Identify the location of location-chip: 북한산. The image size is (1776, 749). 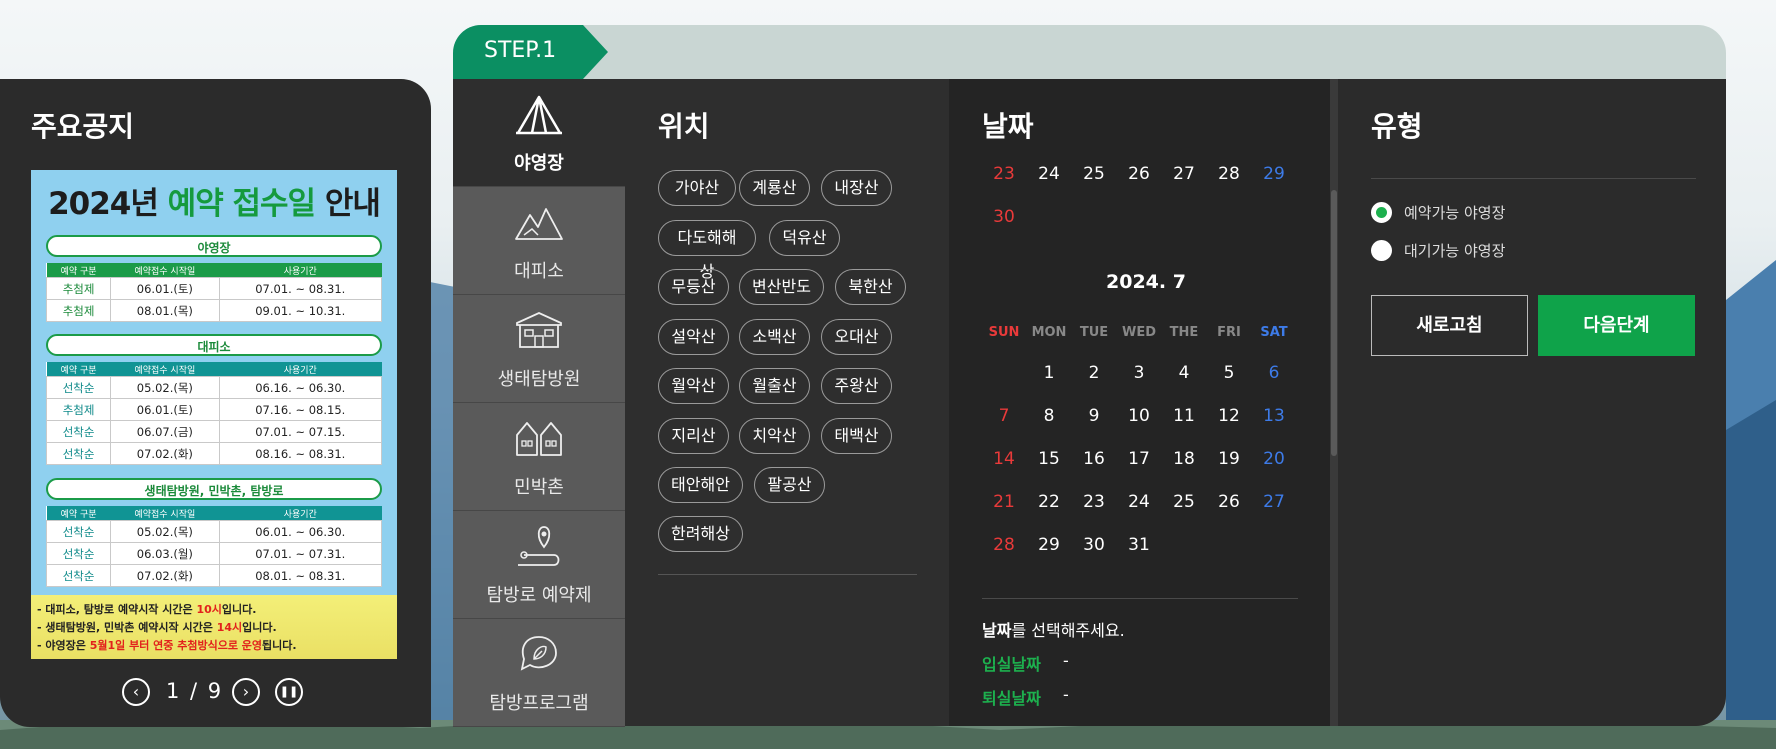
(870, 287).